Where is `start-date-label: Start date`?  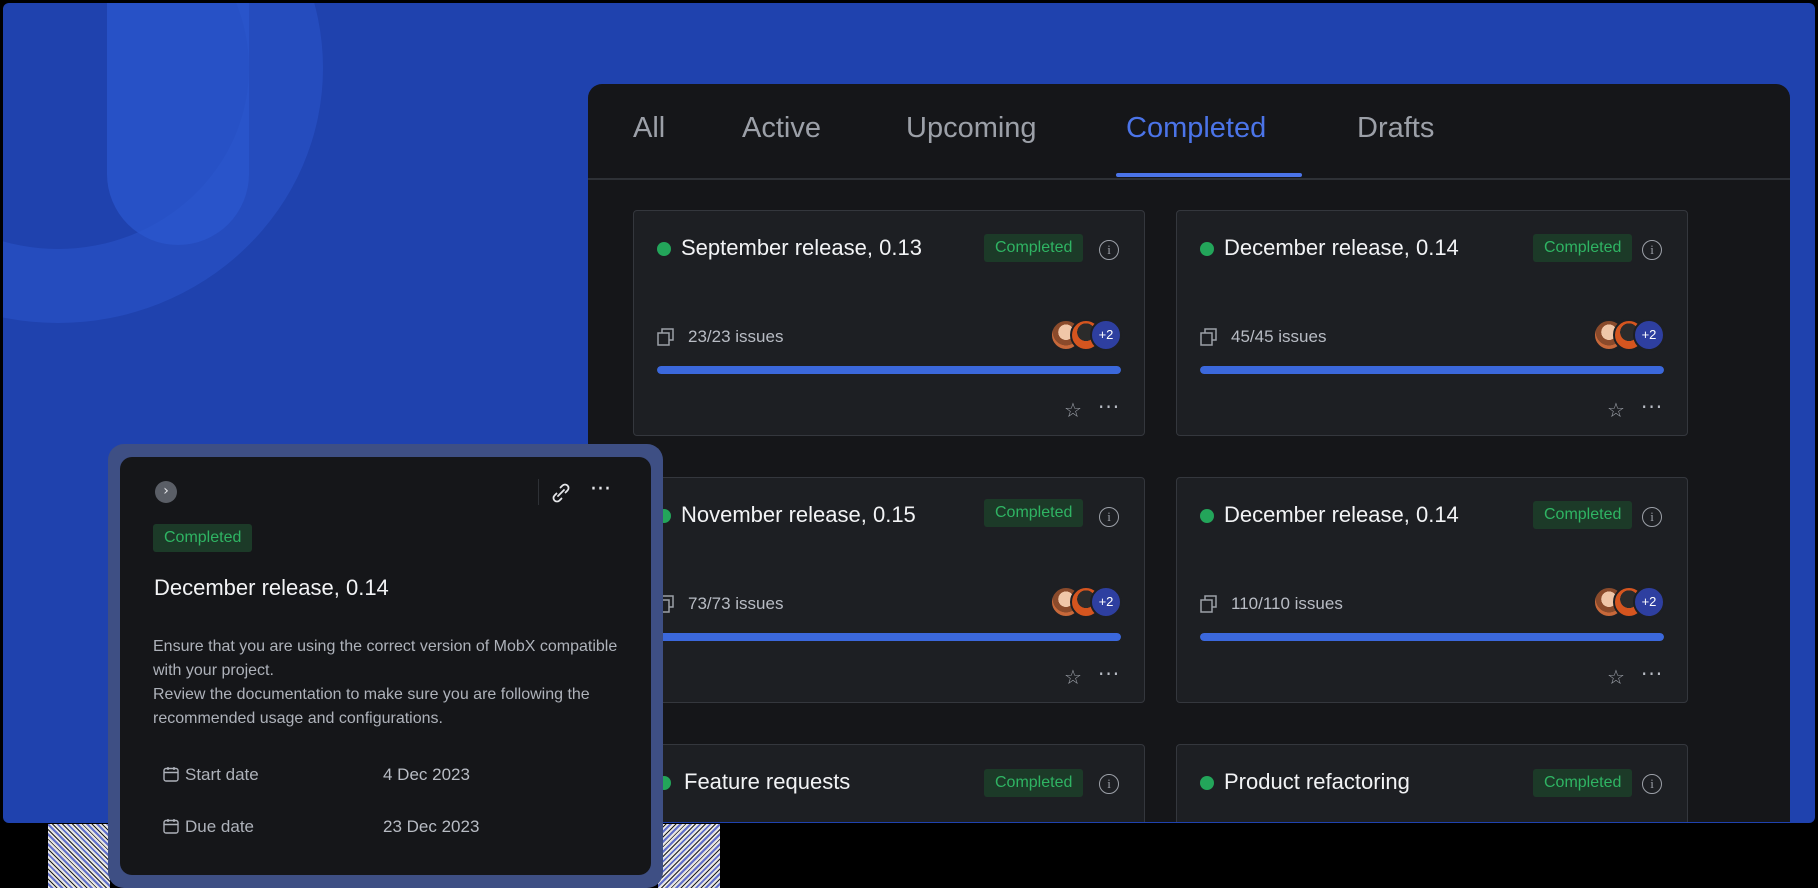
start-date-label: Start date is located at coordinates (210, 775).